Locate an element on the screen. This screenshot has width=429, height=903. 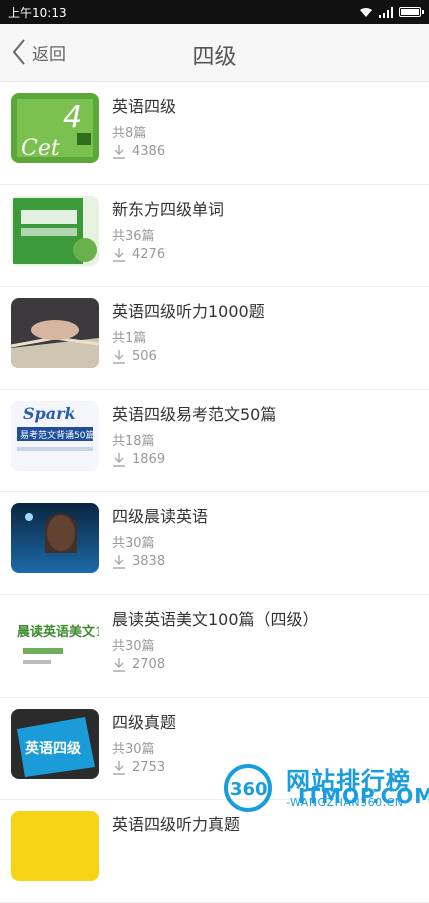
book-title: 新东方四级单词 is located at coordinates (168, 209).